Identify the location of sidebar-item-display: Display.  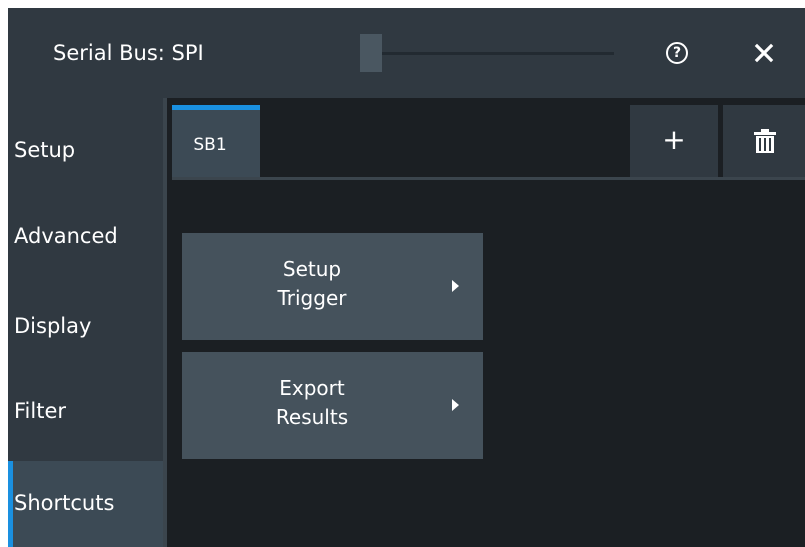
(85, 313).